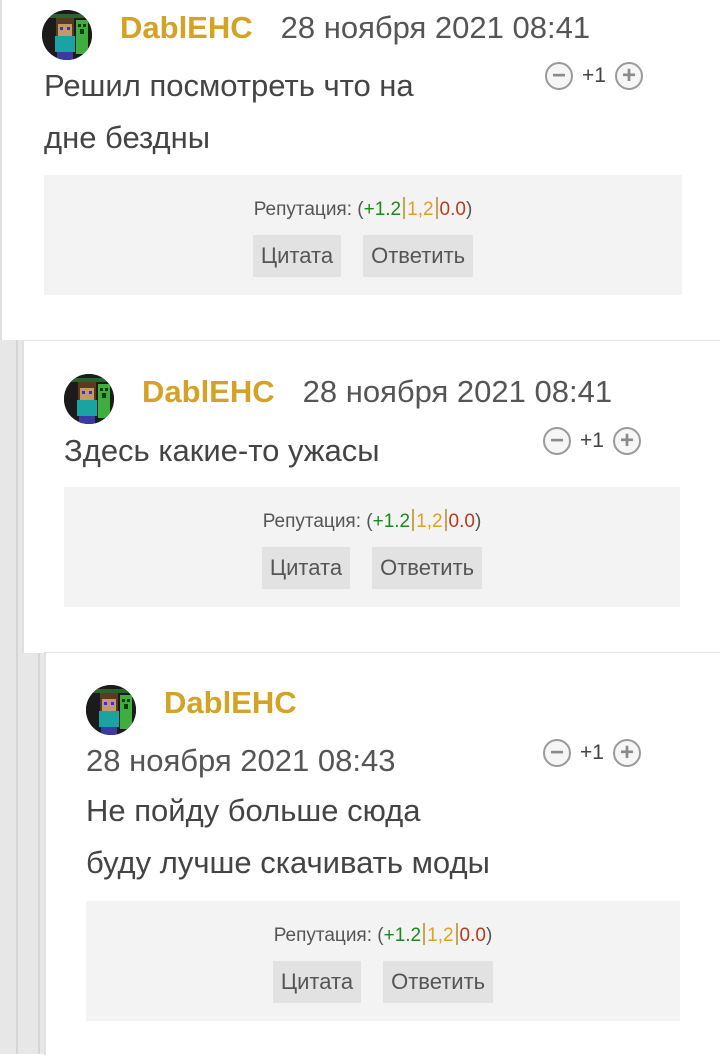 The width and height of the screenshot is (720, 1055). I want to click on comment-header: DablEHC 28 ноября 2021 08:43, so click(346, 736).